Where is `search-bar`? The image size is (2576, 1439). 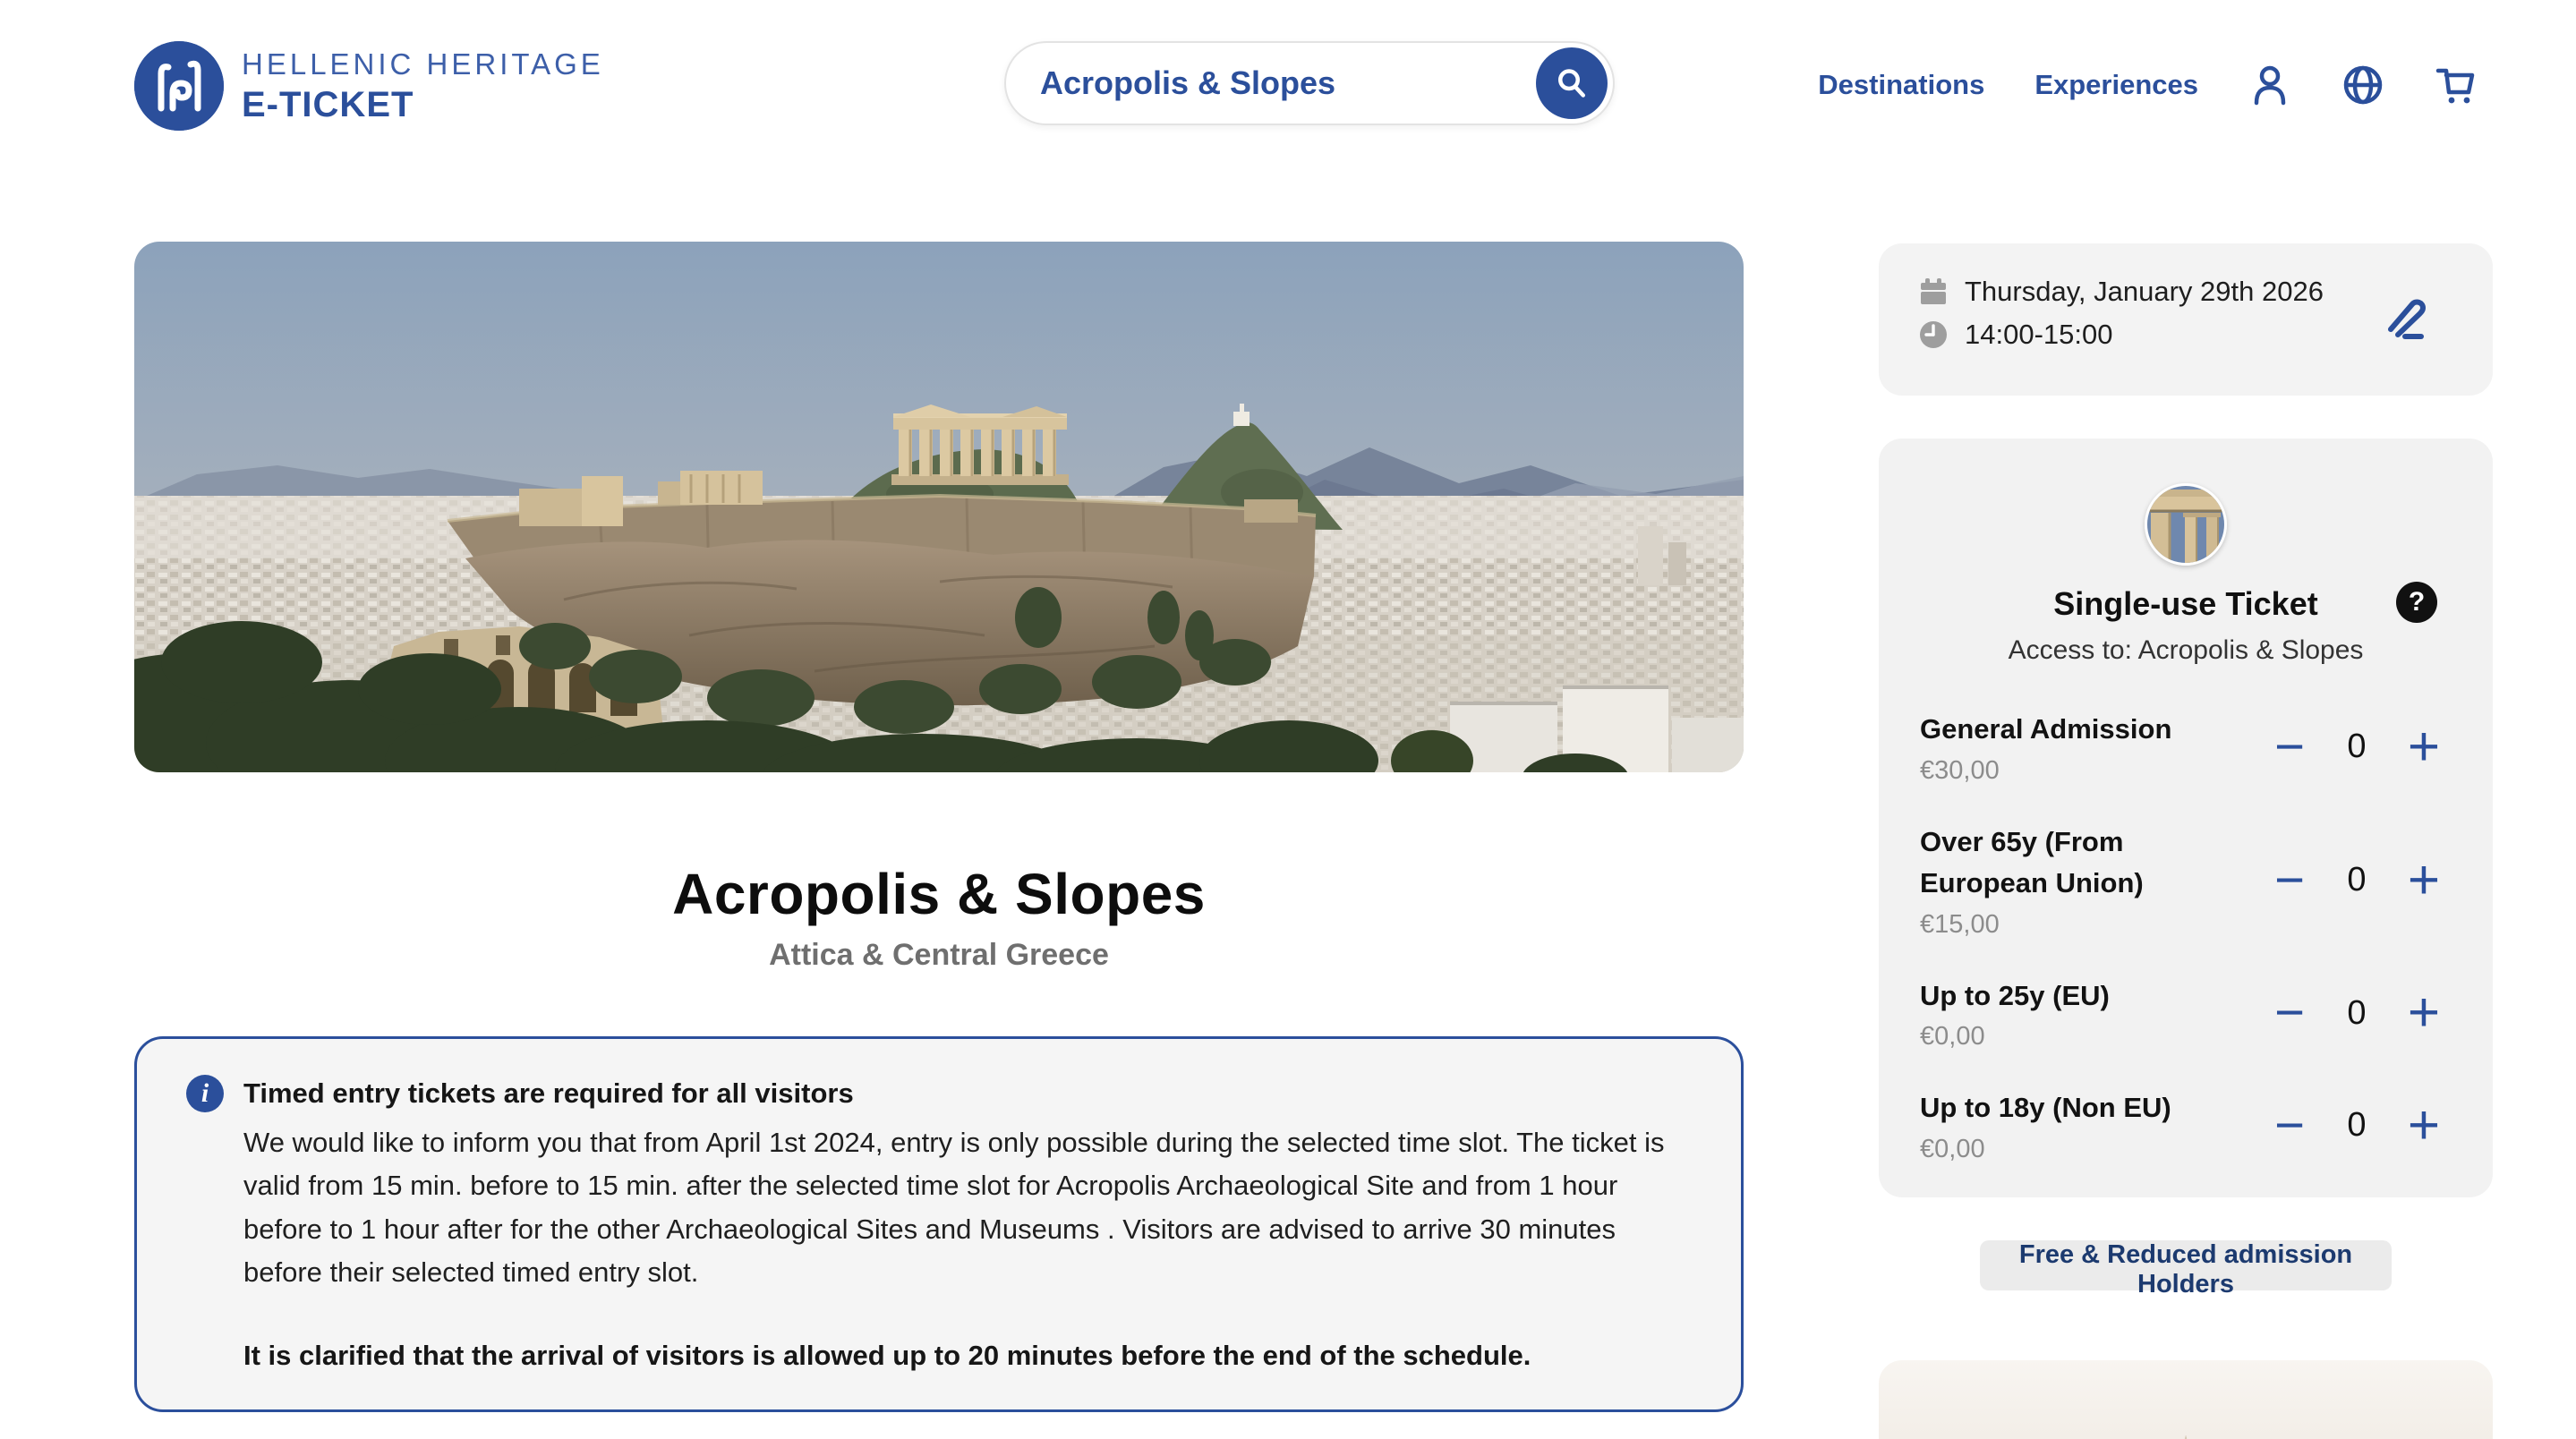 search-bar is located at coordinates (1309, 83).